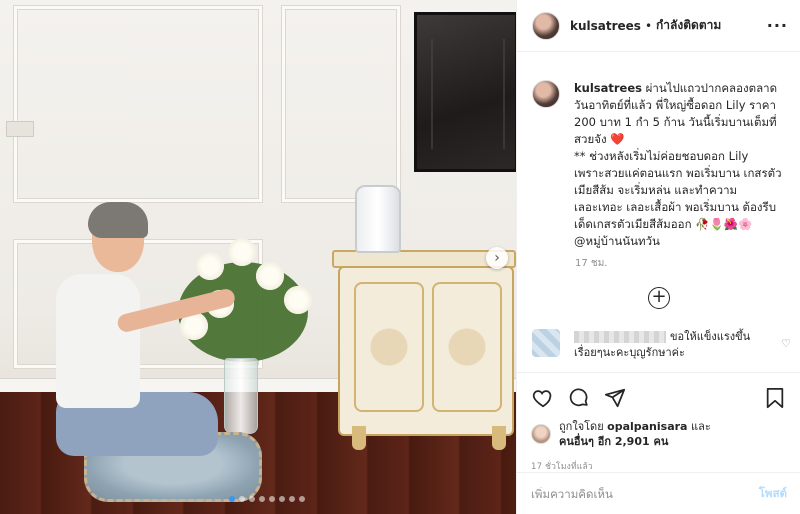 Image resolution: width=800 pixels, height=514 pixels. I want to click on add-comment-bar: โพสต์, so click(658, 493).